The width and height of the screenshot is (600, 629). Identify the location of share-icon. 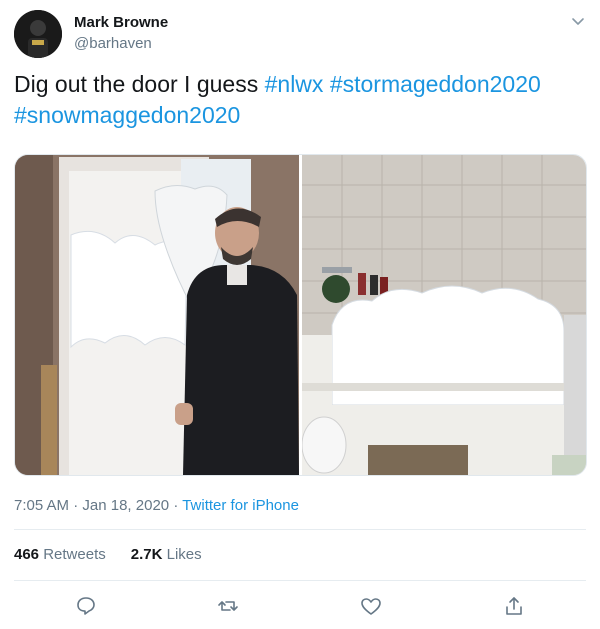
(514, 606).